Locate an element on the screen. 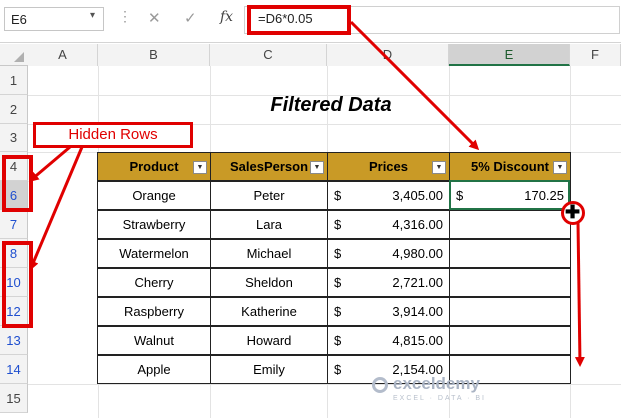 This screenshot has width=621, height=418. table-cell: Howard is located at coordinates (269, 340).